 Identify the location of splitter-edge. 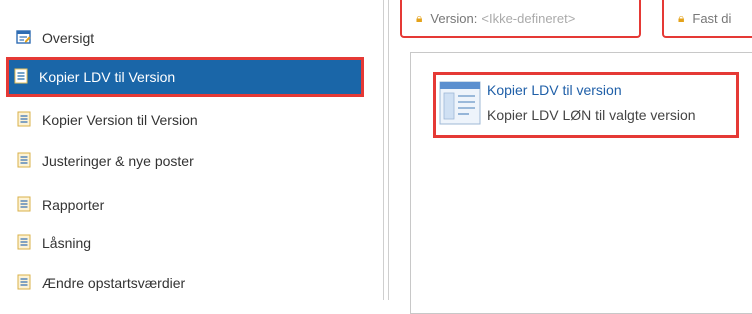
(388, 150).